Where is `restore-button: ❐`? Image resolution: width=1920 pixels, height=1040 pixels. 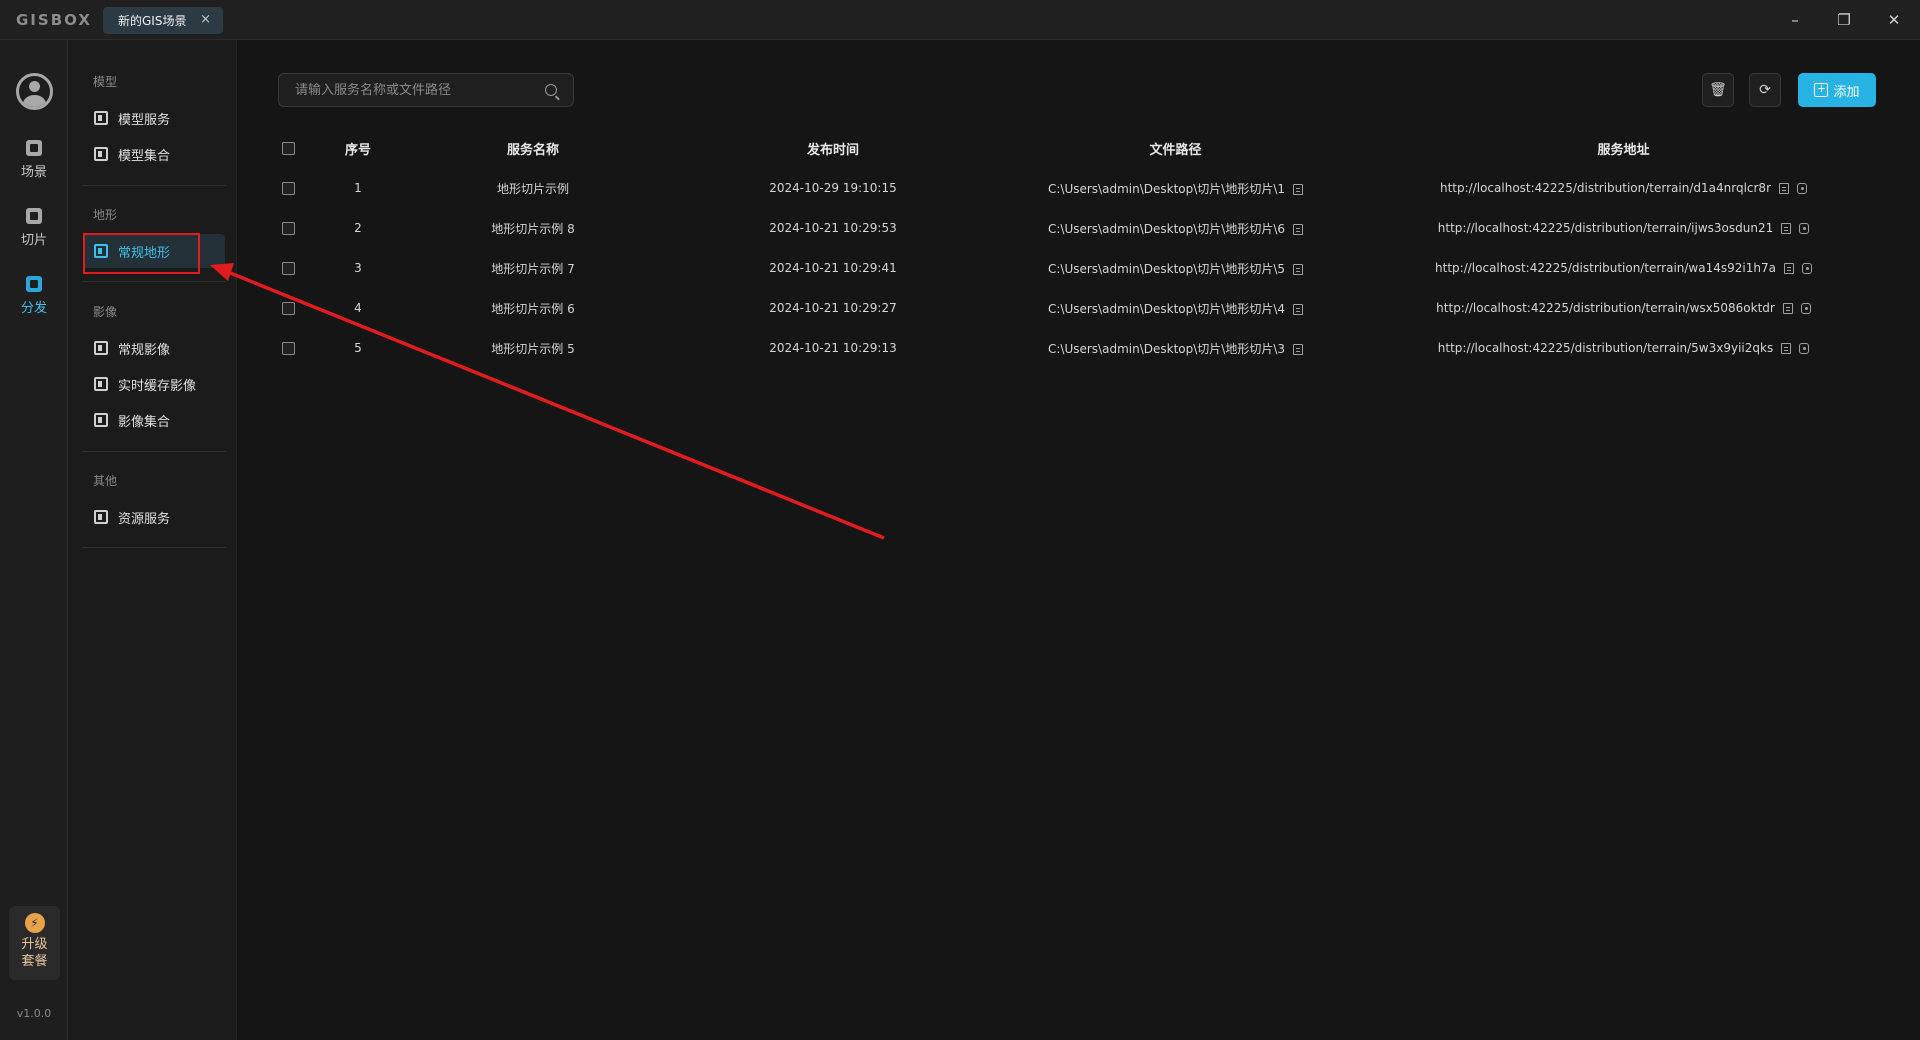 restore-button: ❐ is located at coordinates (1844, 20).